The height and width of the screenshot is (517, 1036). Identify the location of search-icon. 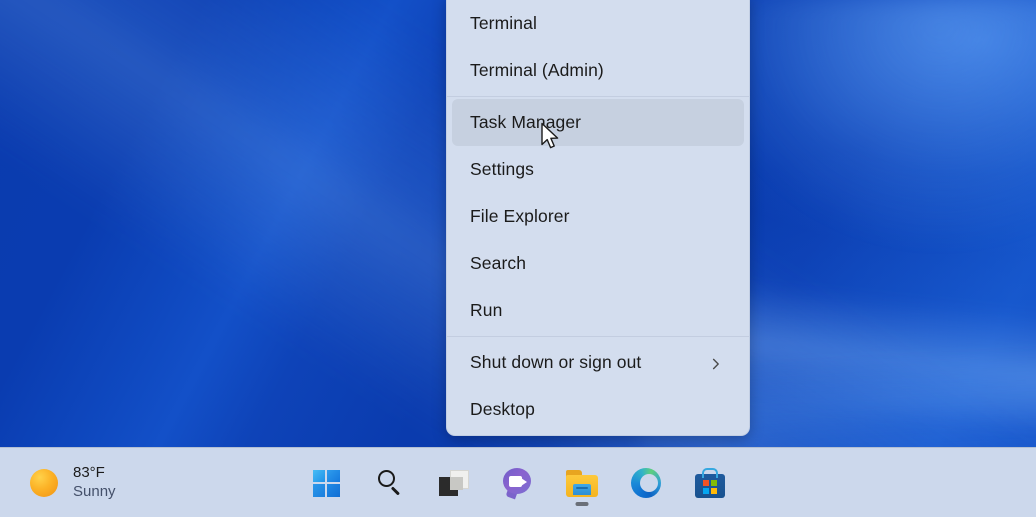
(390, 483).